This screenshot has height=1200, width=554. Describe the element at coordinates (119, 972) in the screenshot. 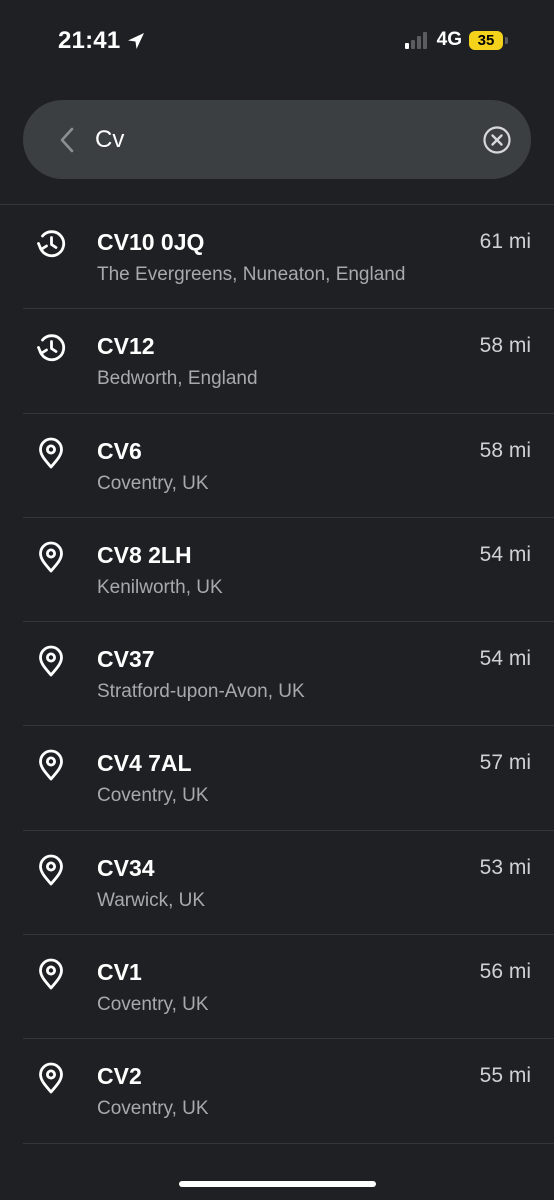

I see `result-title: CV1` at that location.